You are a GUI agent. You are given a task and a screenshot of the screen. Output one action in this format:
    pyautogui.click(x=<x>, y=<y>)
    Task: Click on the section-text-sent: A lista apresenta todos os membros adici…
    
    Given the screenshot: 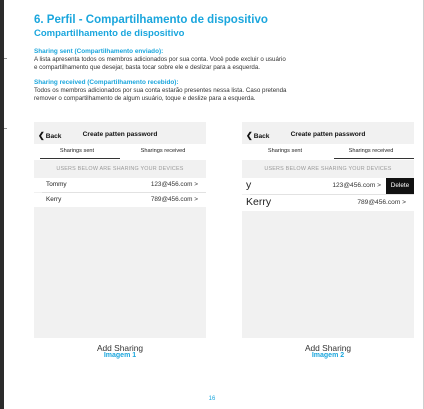 What is the action you would take?
    pyautogui.click(x=215, y=64)
    